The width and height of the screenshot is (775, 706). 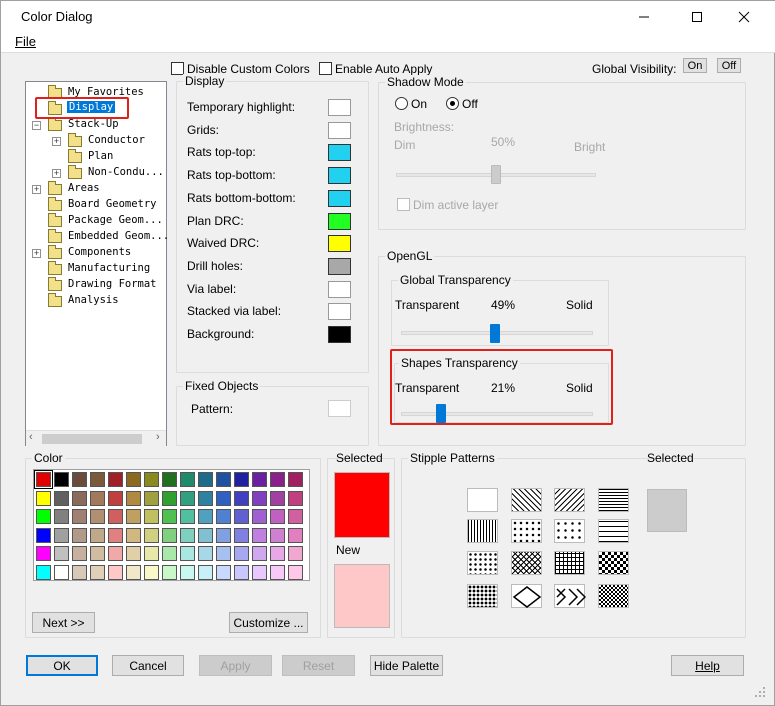 What do you see at coordinates (613, 531) in the screenshot?
I see `stipple-pattern-dashes` at bounding box center [613, 531].